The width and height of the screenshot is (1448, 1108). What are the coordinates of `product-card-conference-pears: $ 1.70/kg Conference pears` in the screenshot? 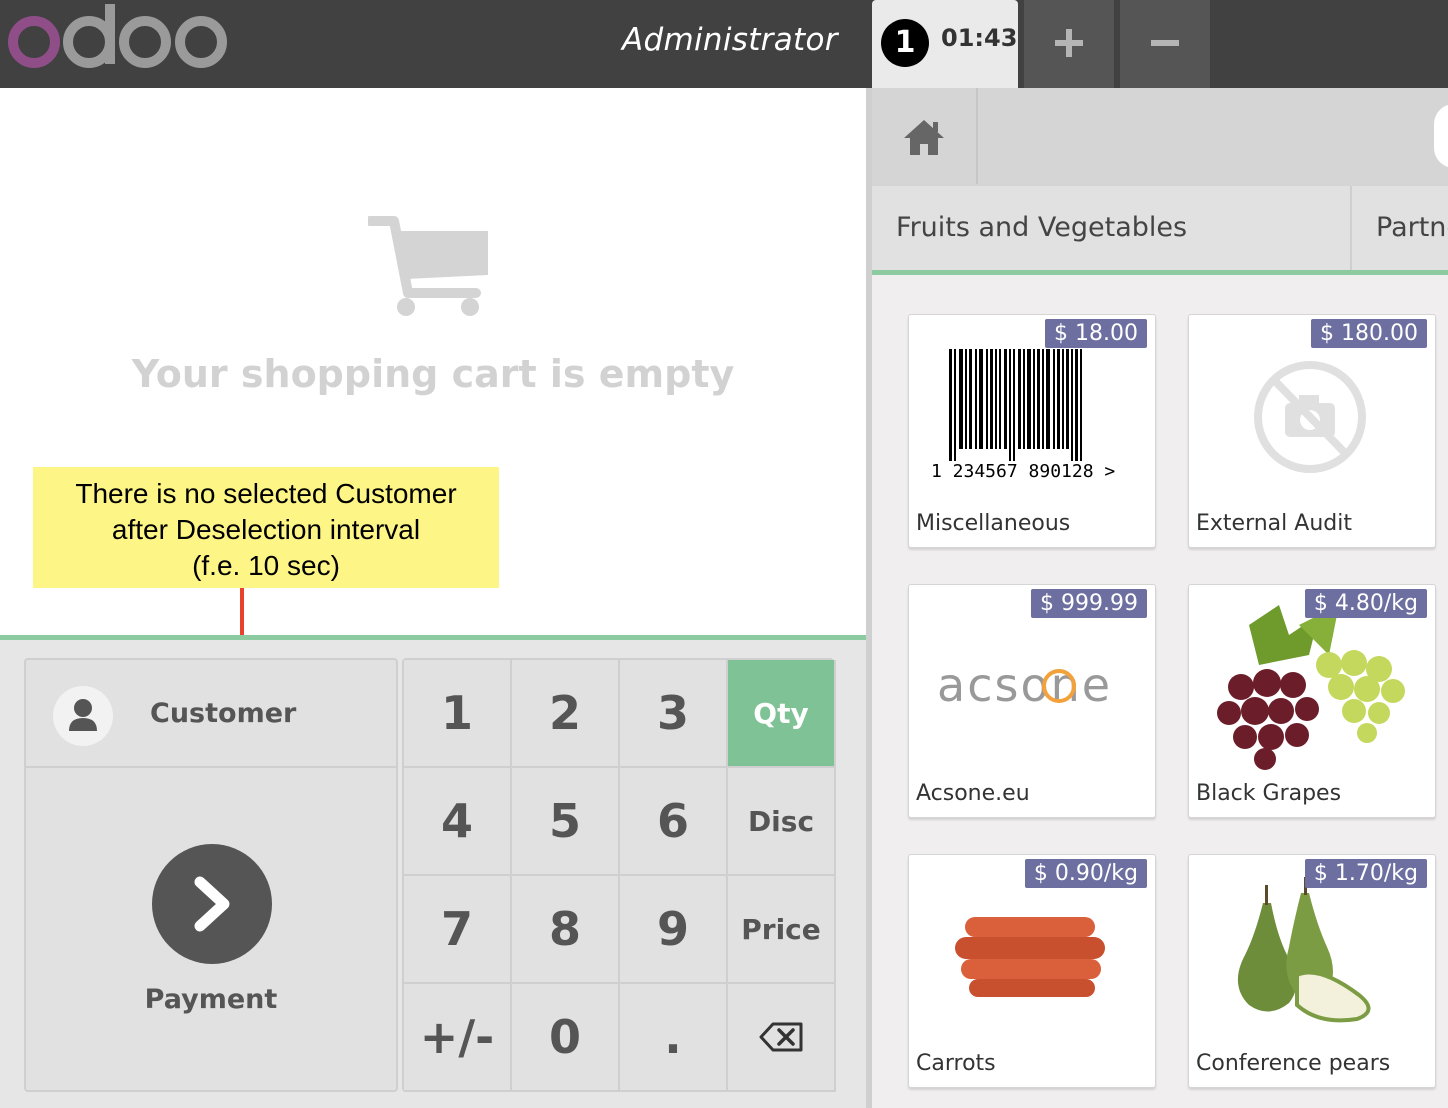 It's located at (1312, 971).